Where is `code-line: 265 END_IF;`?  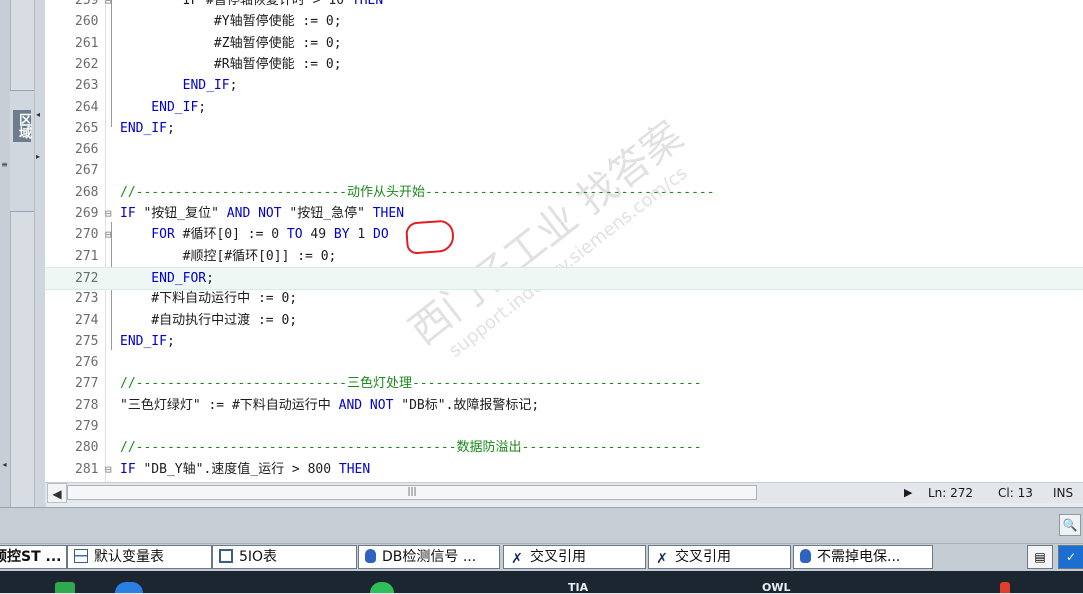 code-line: 265 END_IF; is located at coordinates (564, 128).